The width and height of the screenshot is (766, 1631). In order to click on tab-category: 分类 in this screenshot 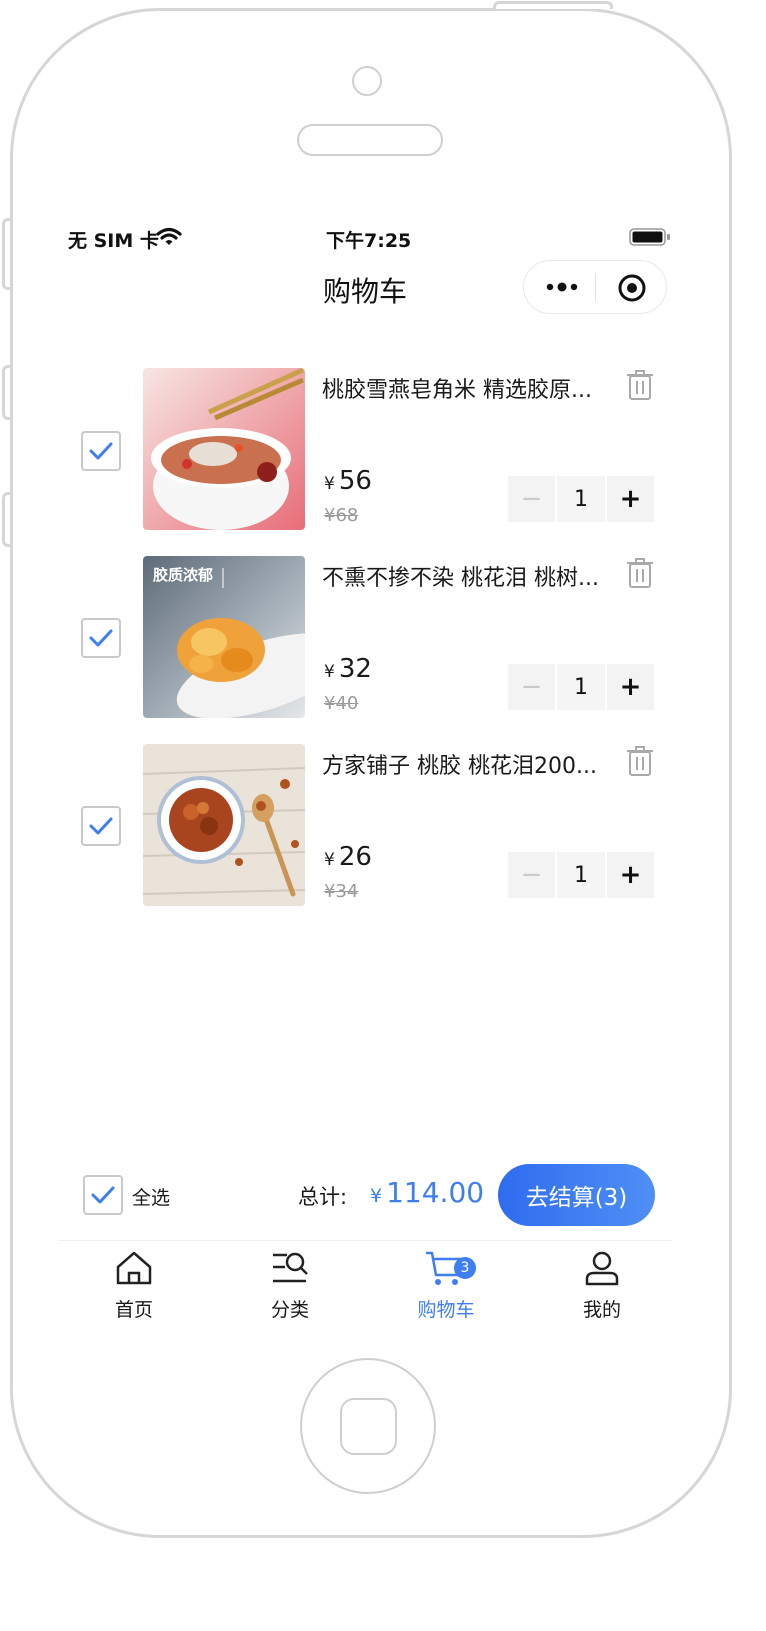, I will do `click(290, 1285)`.